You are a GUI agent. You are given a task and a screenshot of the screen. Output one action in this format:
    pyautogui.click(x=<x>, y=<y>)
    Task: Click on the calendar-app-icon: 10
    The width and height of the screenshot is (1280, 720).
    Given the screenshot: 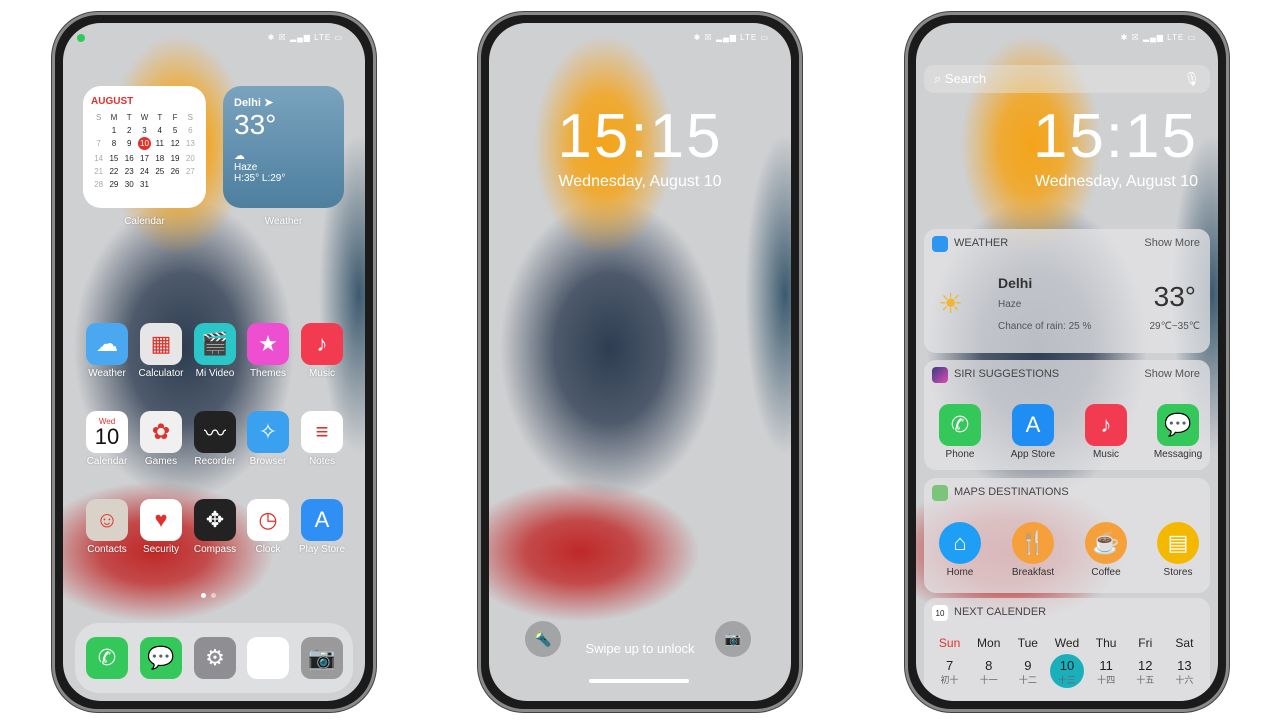 What is the action you would take?
    pyautogui.click(x=940, y=613)
    